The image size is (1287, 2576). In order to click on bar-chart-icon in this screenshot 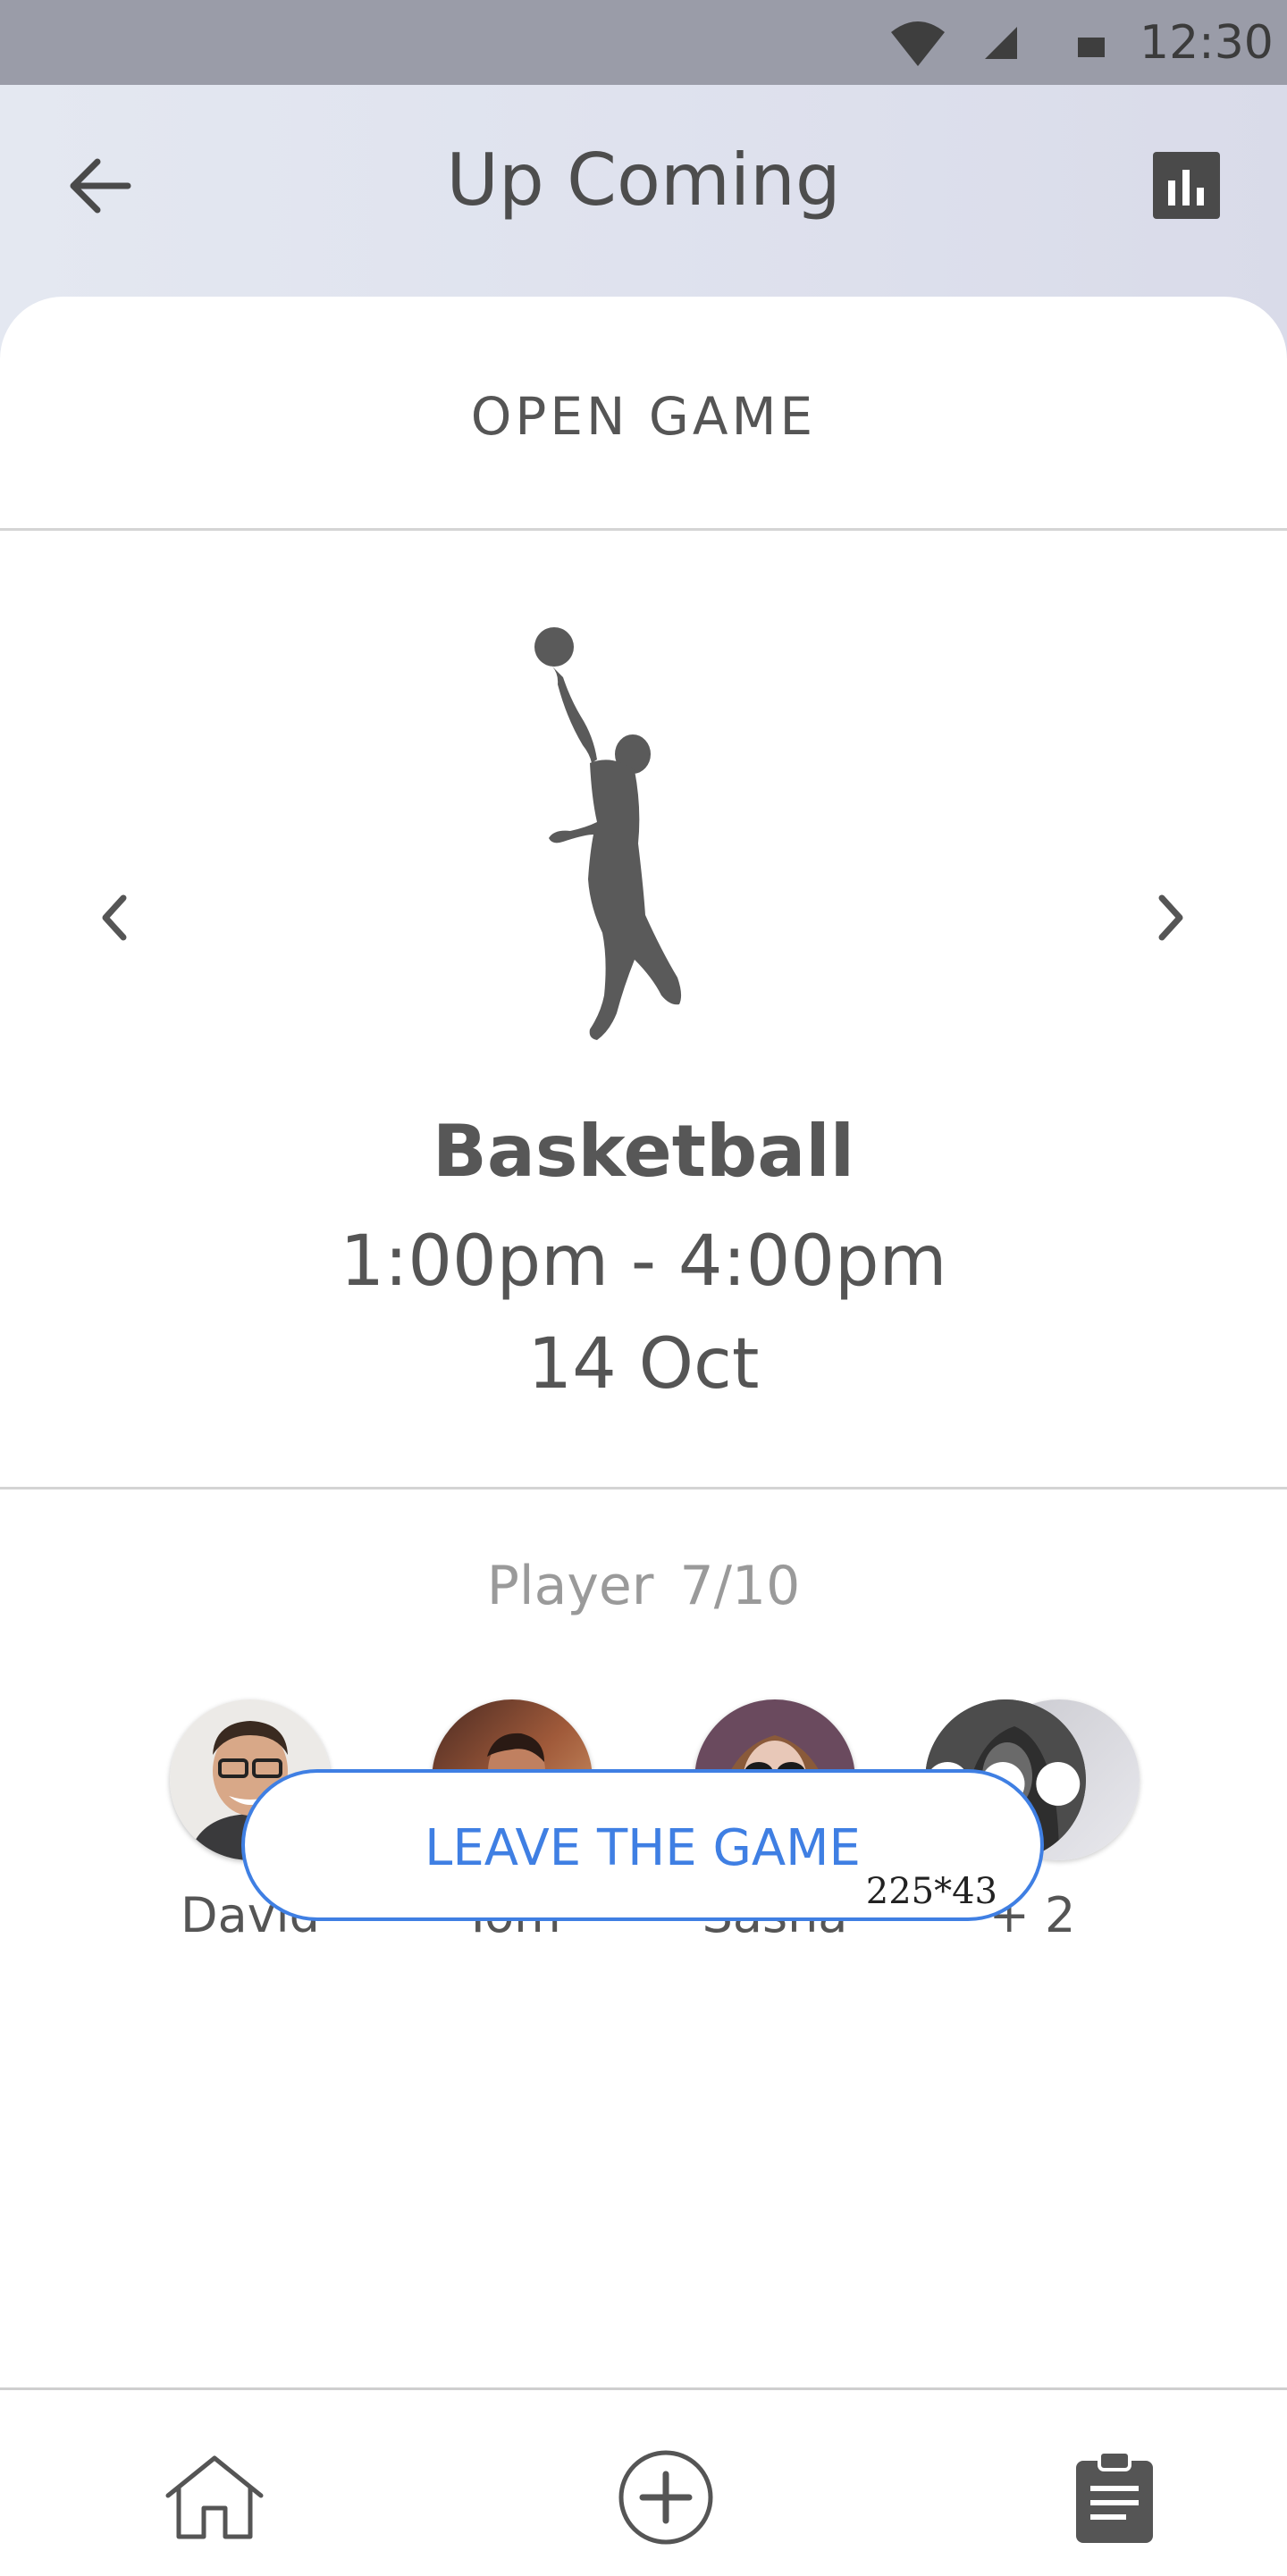, I will do `click(1186, 186)`.